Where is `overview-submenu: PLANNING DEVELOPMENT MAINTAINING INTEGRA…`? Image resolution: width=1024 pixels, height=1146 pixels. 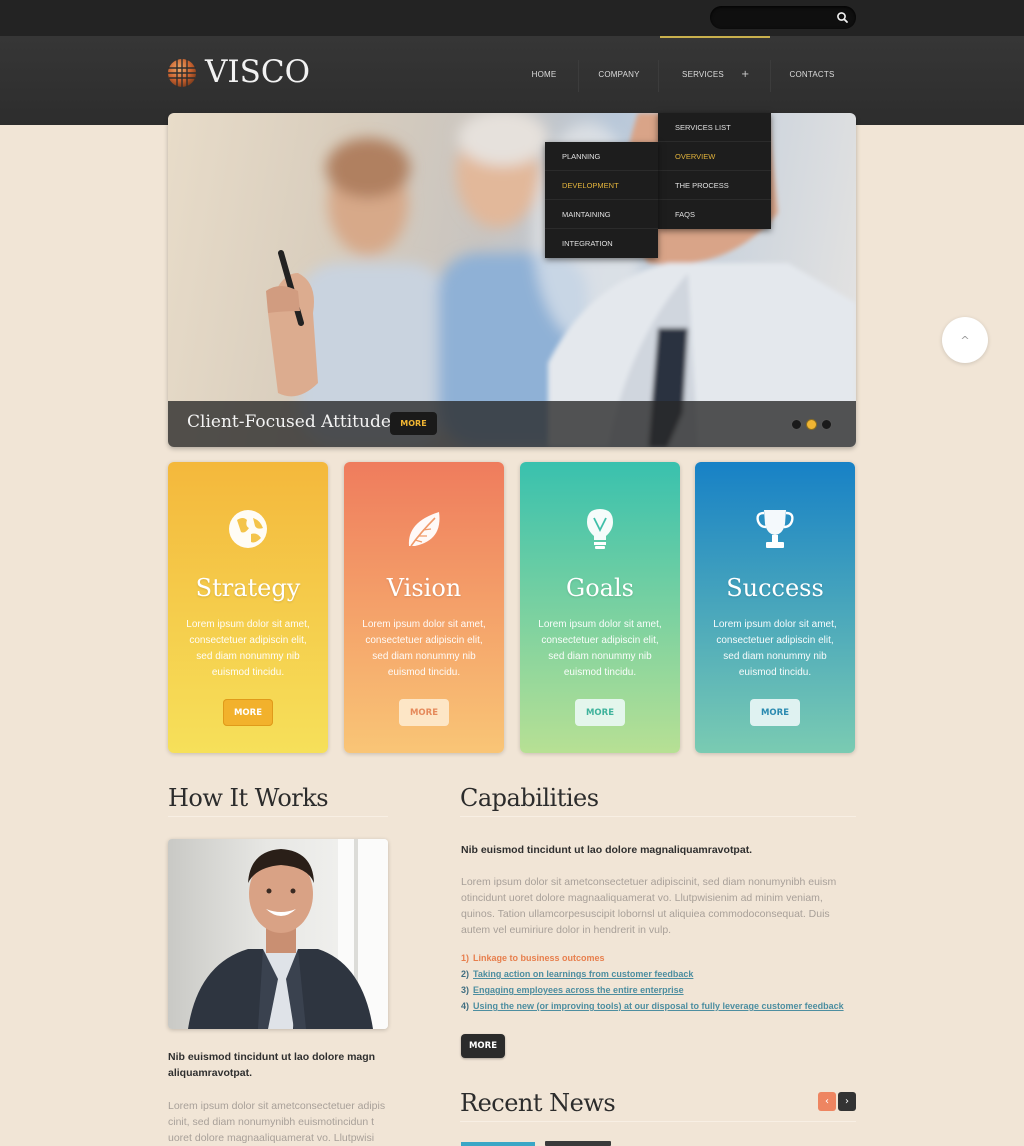
overview-submenu: PLANNING DEVELOPMENT MAINTAINING INTEGRA… is located at coordinates (601, 200).